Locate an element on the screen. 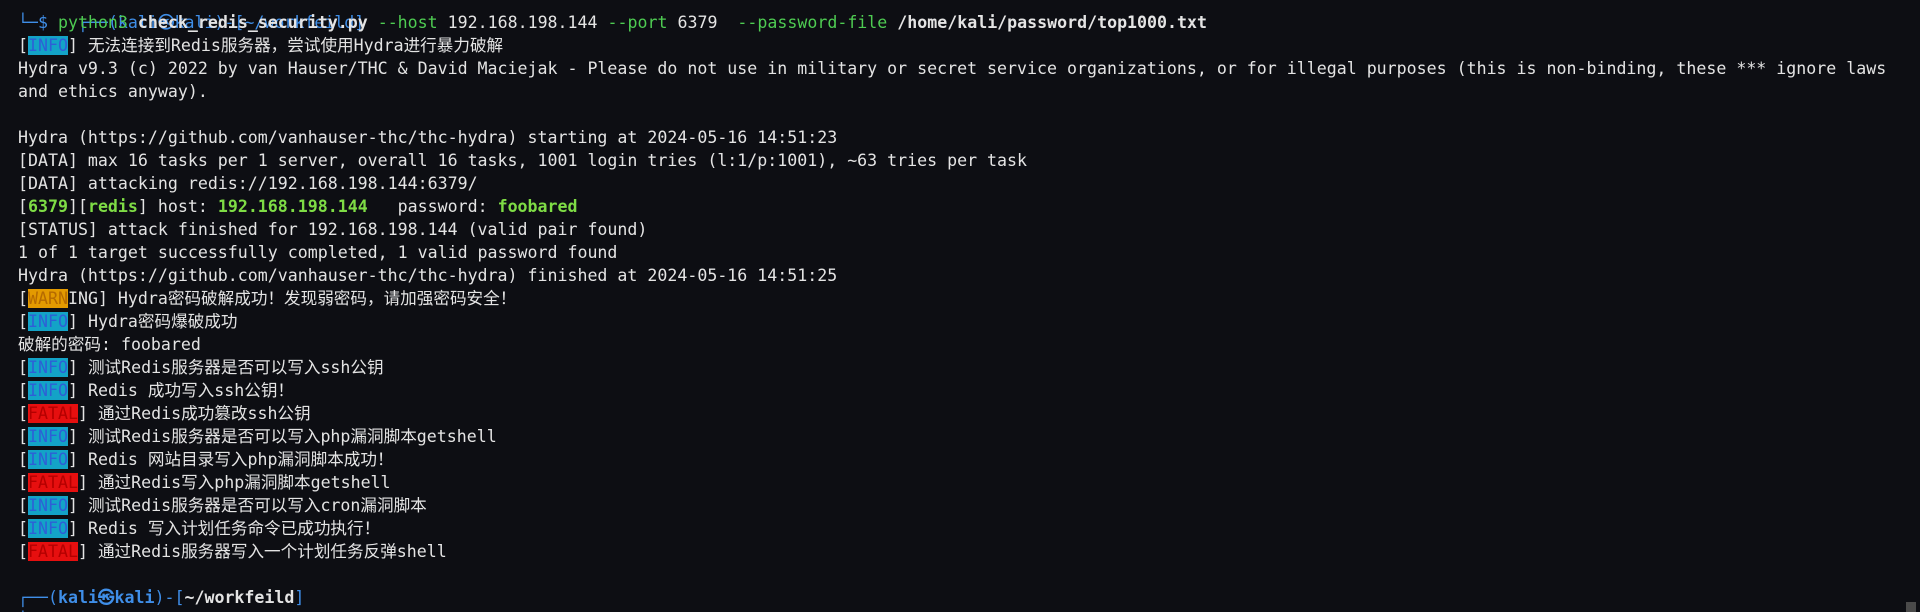  log-text: Redis 成功写入ssh公钥！ is located at coordinates (186, 390).